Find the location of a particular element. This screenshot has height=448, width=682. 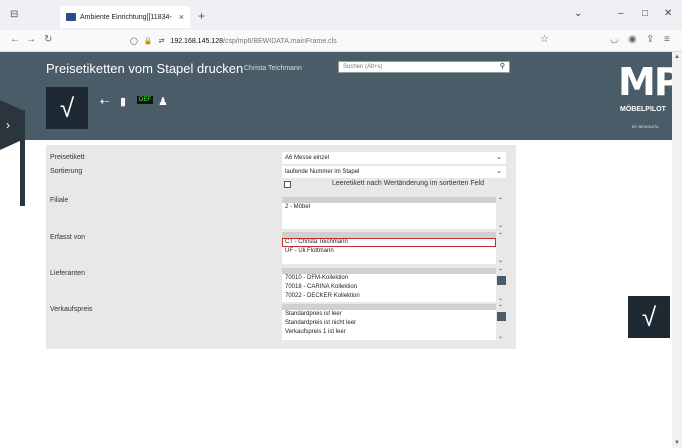

back-icon: ← is located at coordinates (15, 39).